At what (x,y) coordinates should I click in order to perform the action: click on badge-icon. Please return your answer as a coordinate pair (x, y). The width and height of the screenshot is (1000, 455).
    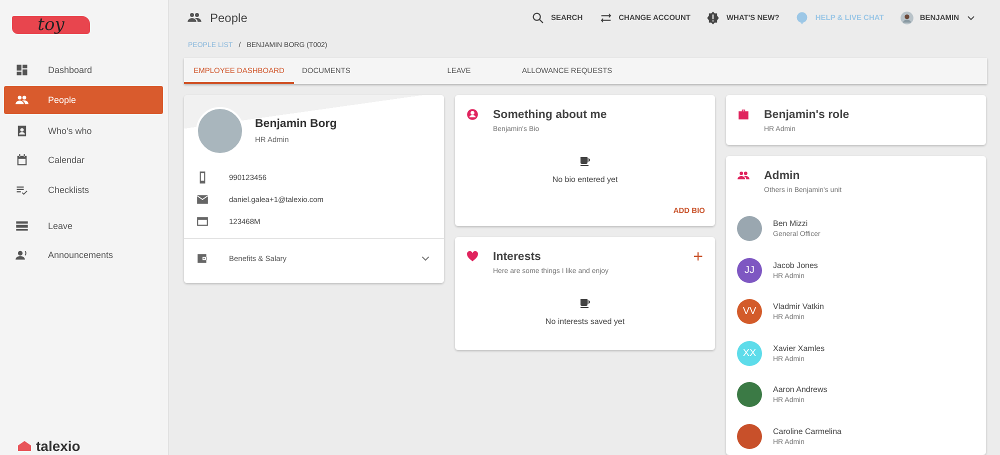
    Looking at the image, I should click on (22, 131).